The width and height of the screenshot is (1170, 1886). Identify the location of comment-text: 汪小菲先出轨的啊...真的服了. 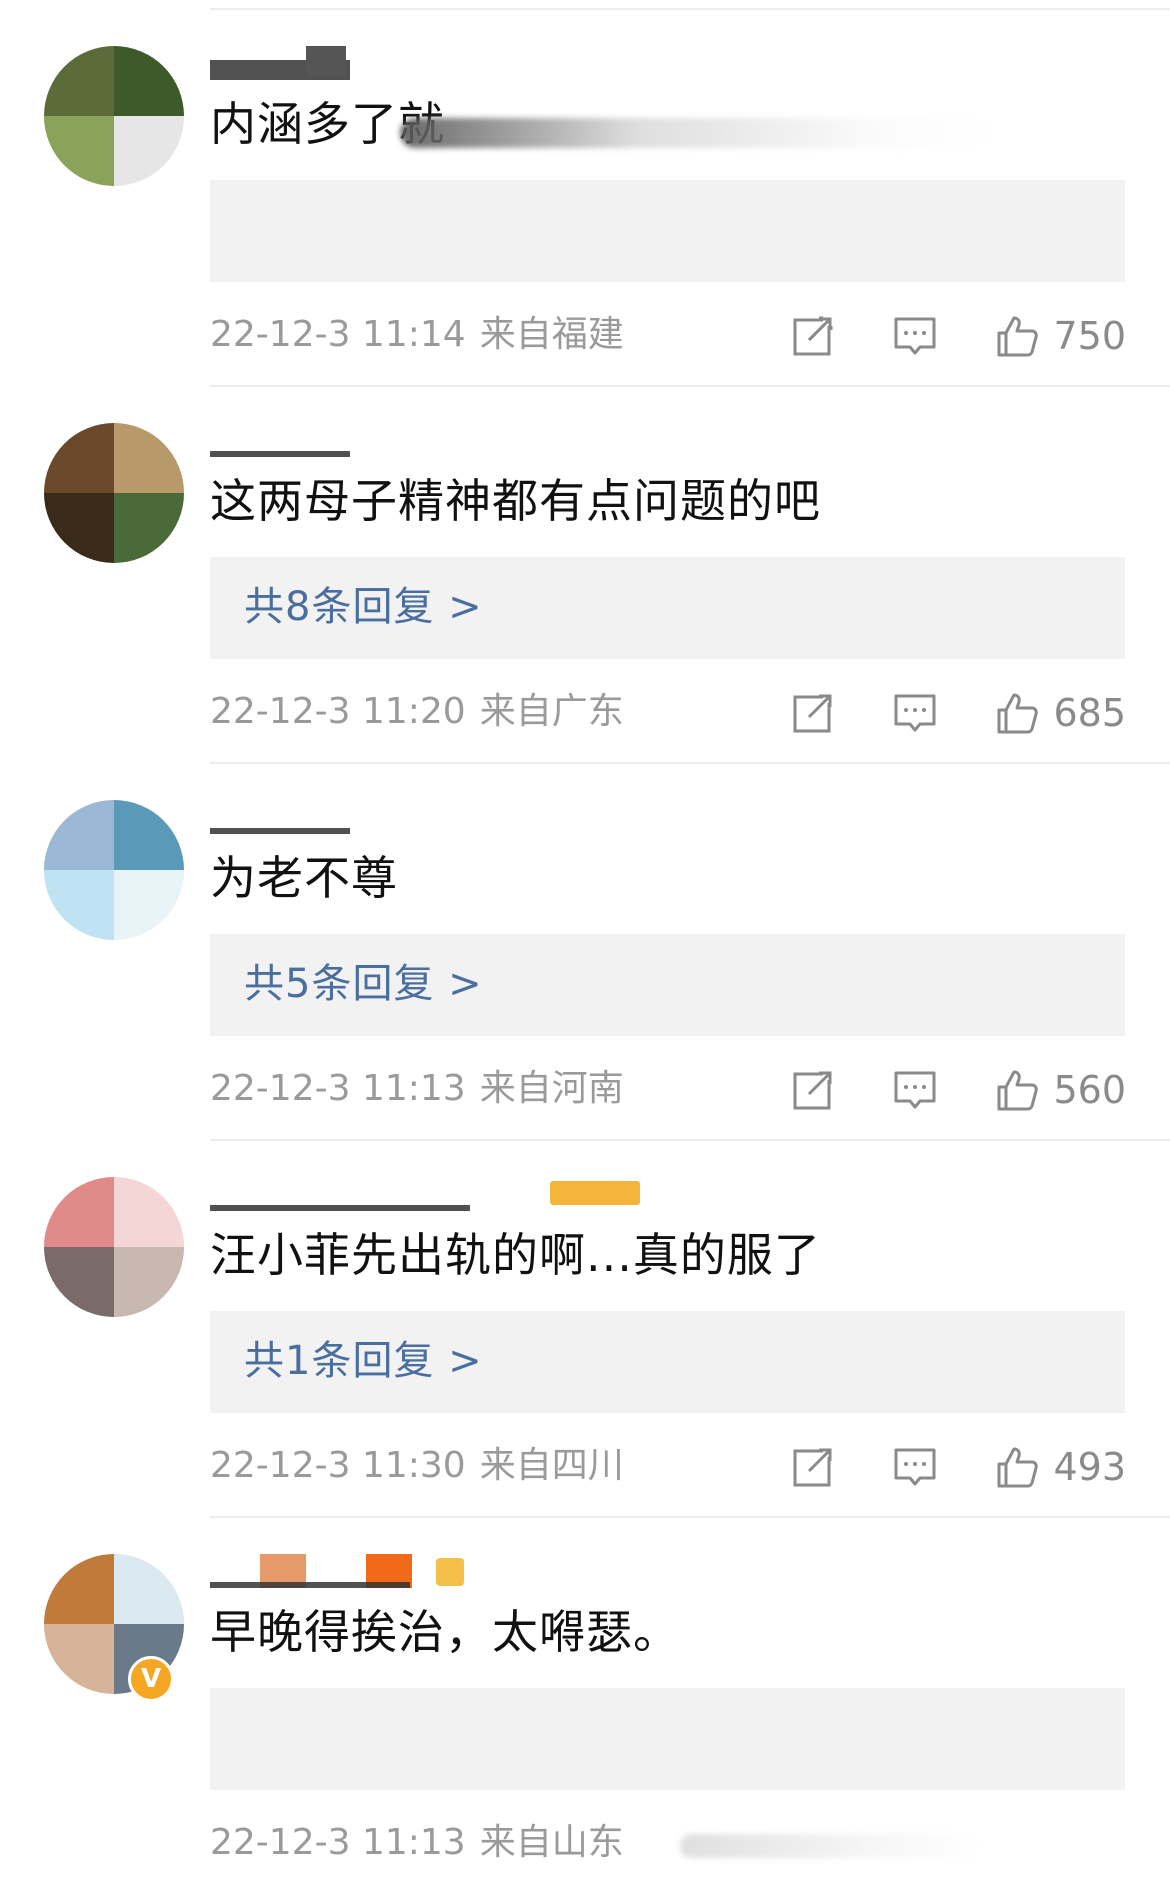
(515, 1255).